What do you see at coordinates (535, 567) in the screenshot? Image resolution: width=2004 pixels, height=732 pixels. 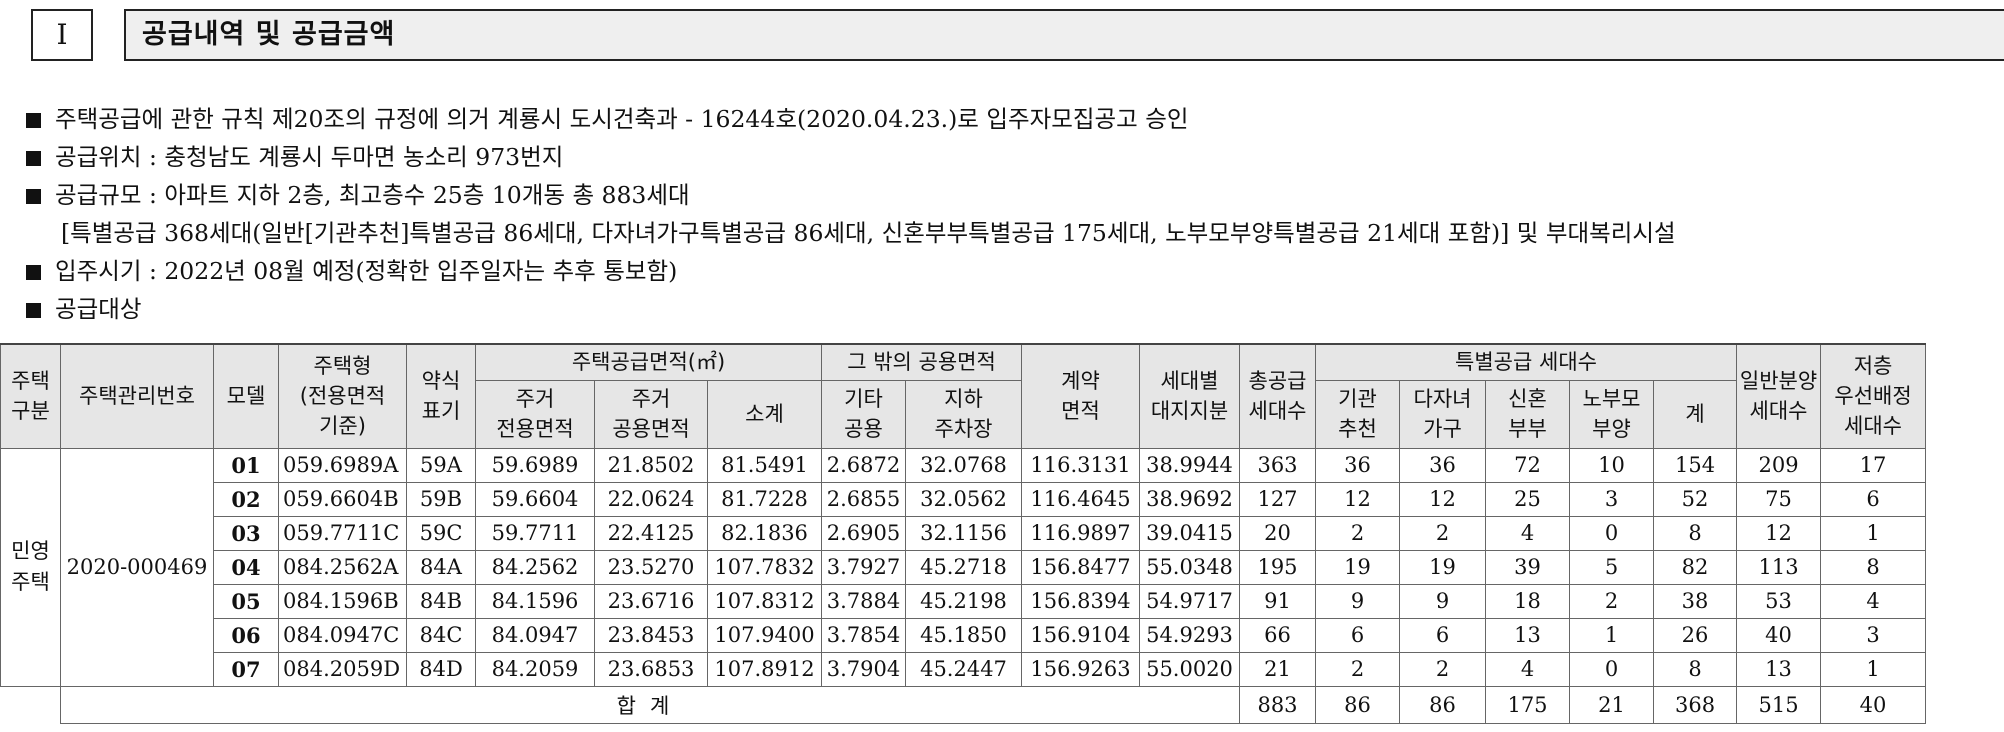 I see `cell-excl: 84.2562` at bounding box center [535, 567].